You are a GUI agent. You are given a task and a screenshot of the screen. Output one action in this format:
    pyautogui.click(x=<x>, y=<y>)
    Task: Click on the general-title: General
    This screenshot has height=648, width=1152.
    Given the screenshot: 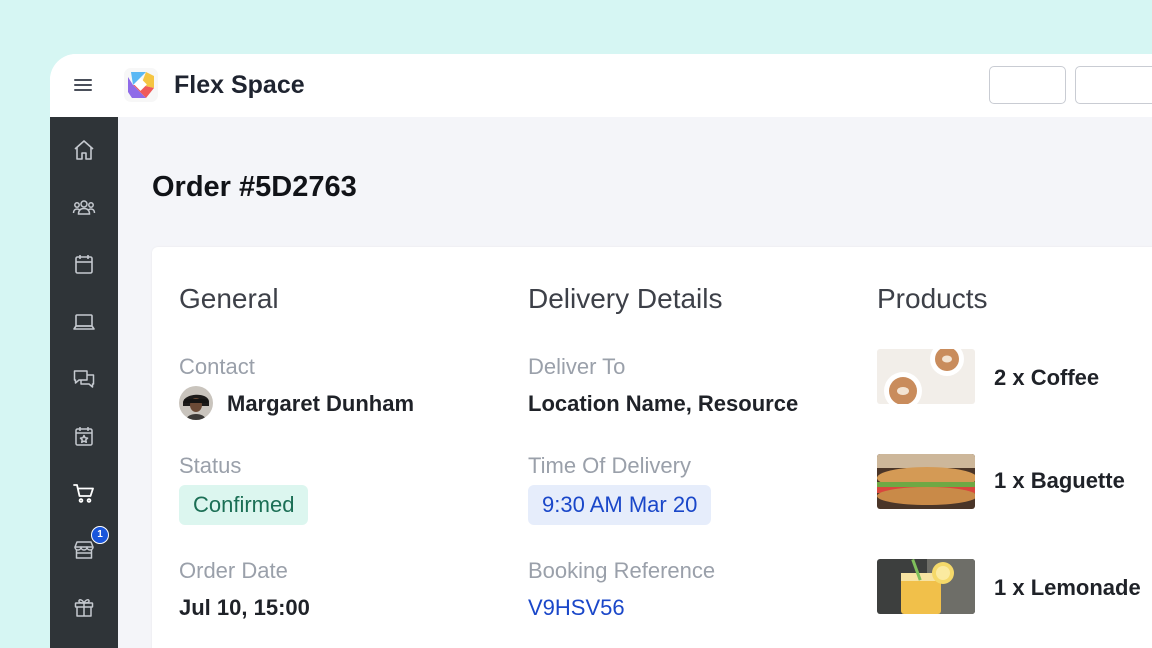 What is the action you would take?
    pyautogui.click(x=229, y=298)
    